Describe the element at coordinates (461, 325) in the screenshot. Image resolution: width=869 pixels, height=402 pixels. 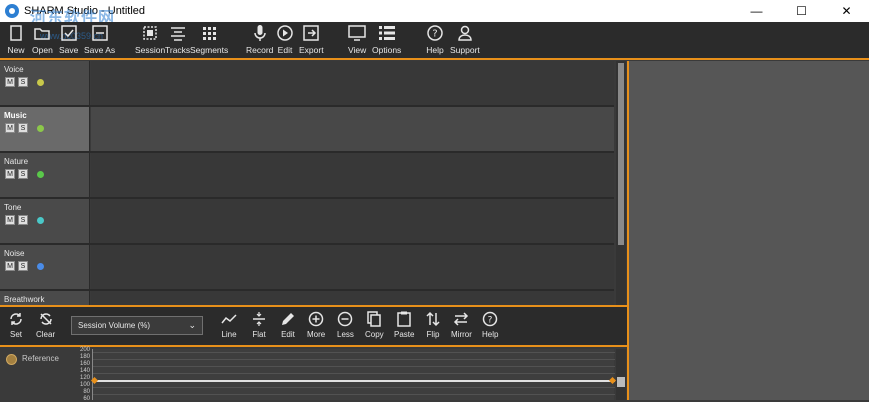
I see `mirror-button: Mirror` at that location.